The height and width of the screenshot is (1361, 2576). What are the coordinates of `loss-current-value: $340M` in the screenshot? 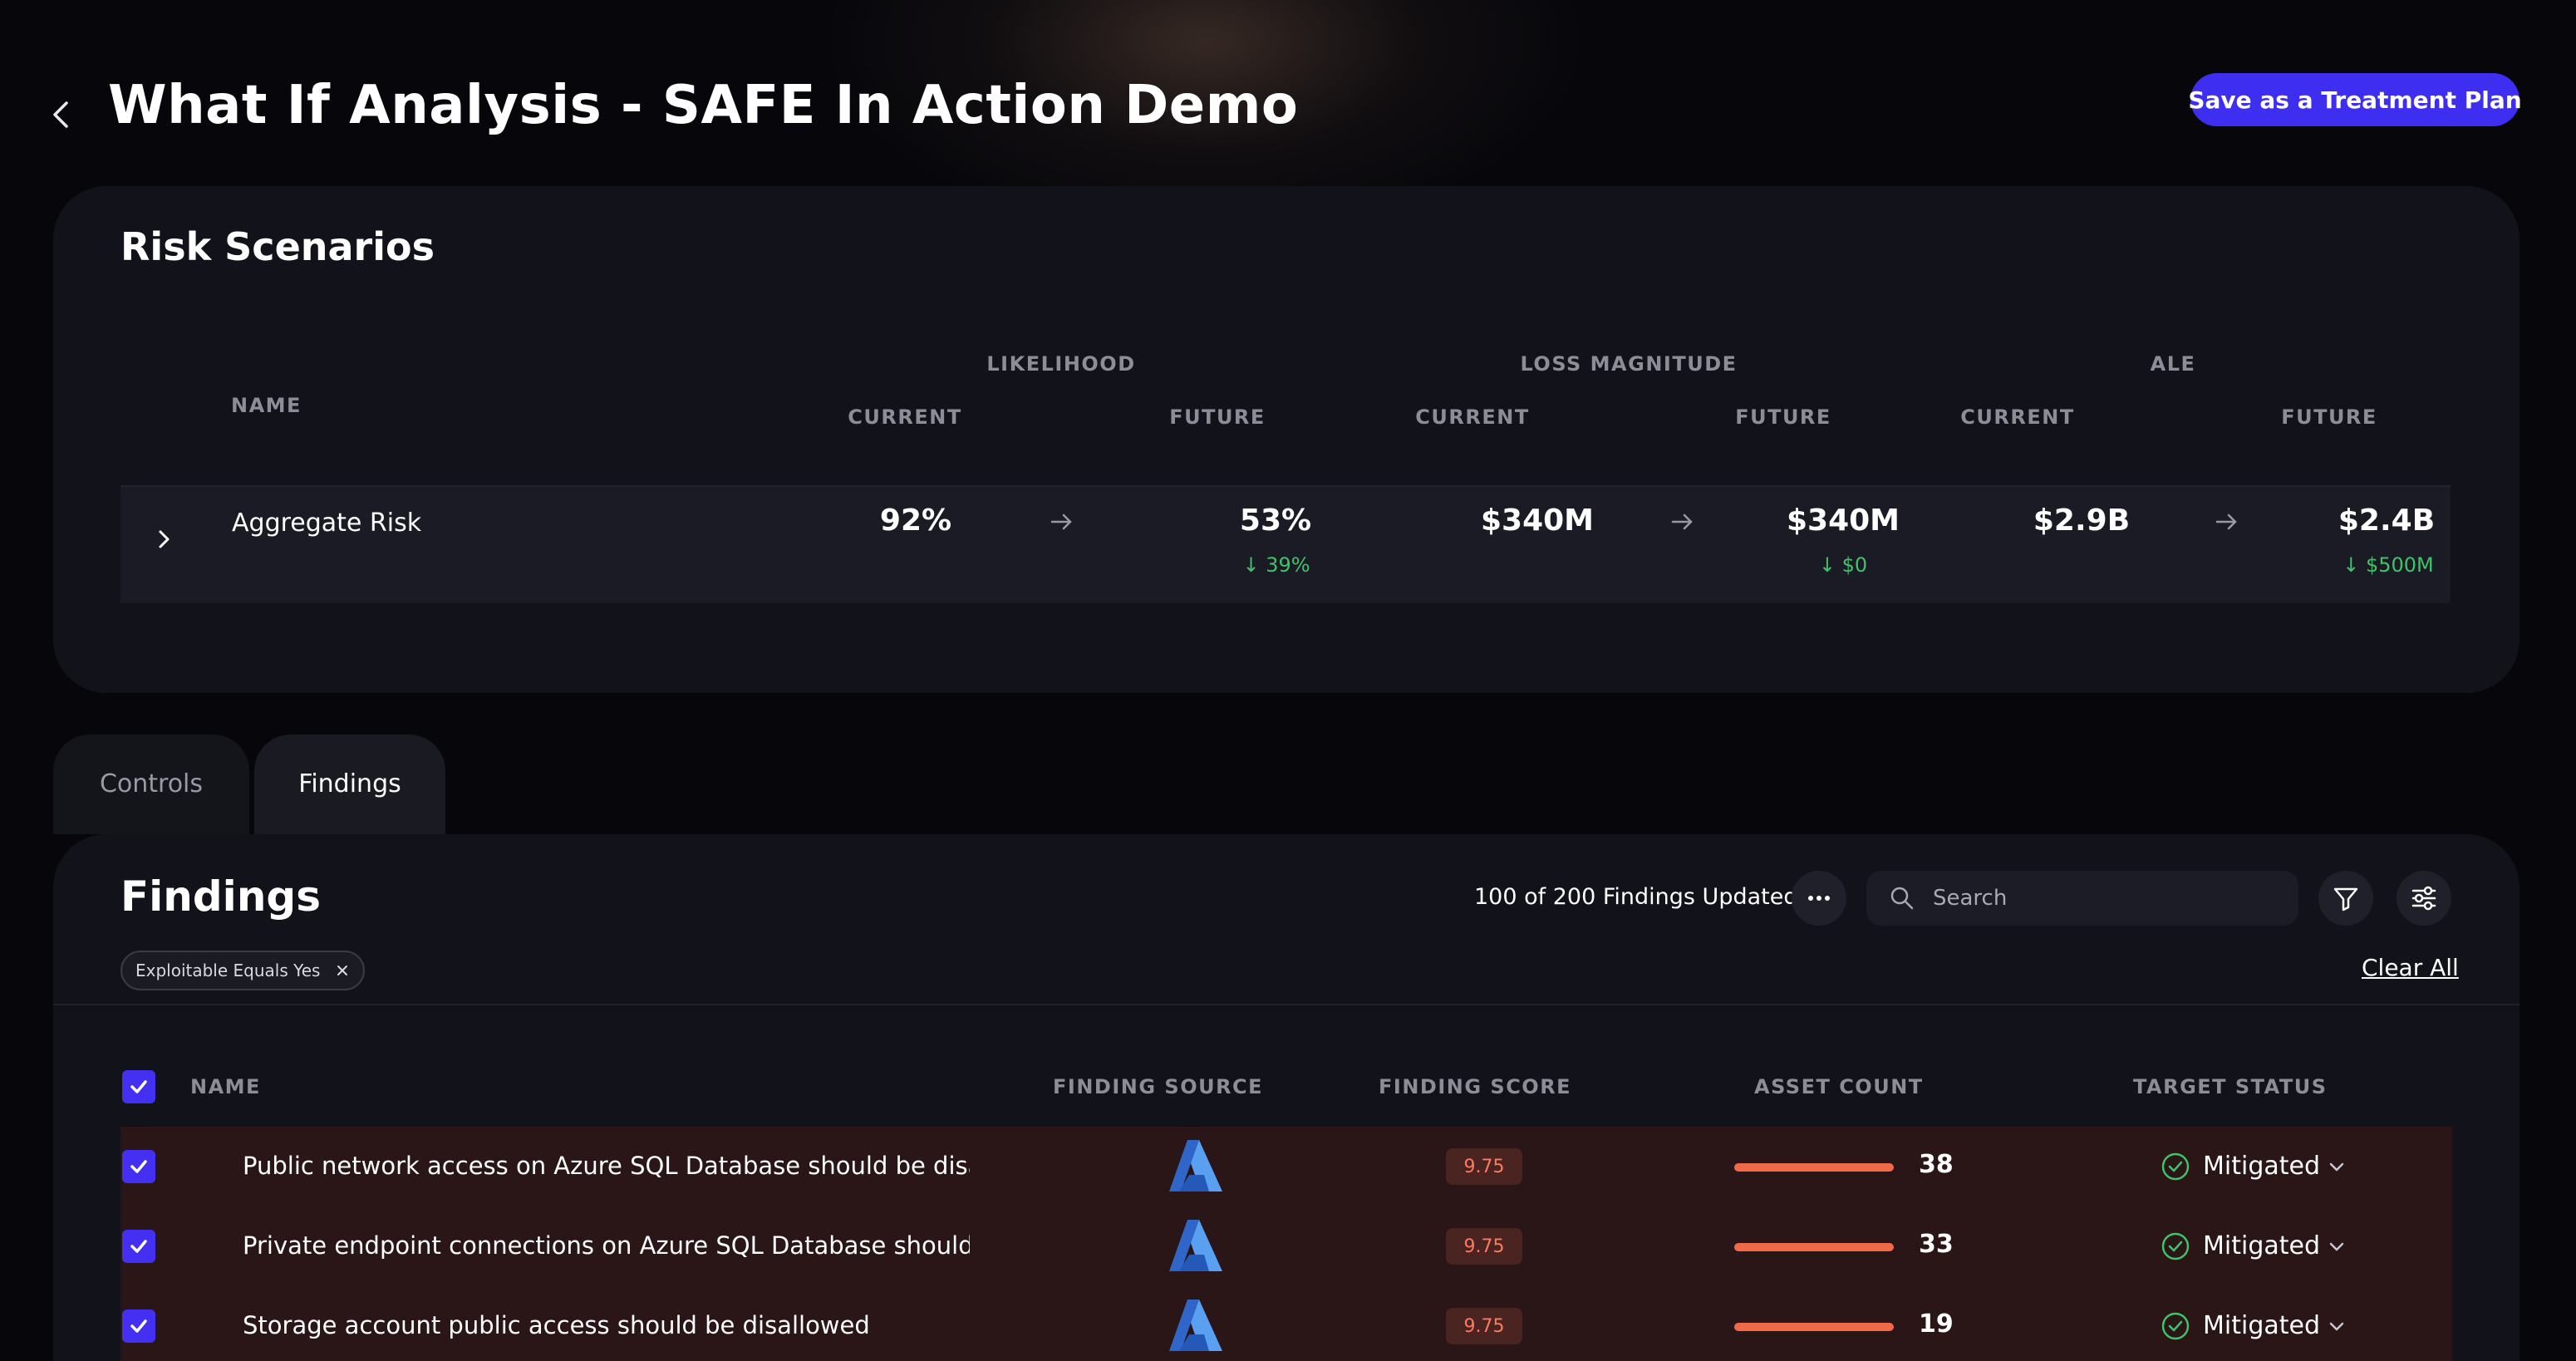 It's located at (1537, 521).